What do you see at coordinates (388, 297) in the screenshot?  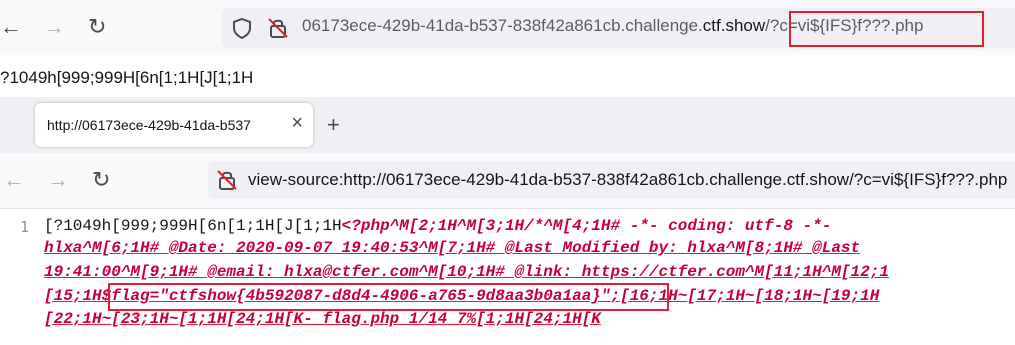 I see `flag-highlight-box` at bounding box center [388, 297].